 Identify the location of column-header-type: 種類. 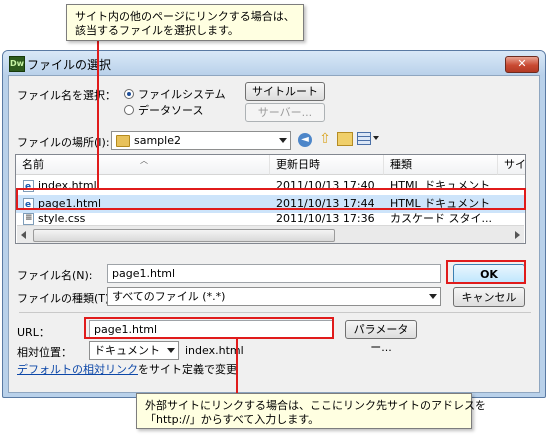
(441, 165).